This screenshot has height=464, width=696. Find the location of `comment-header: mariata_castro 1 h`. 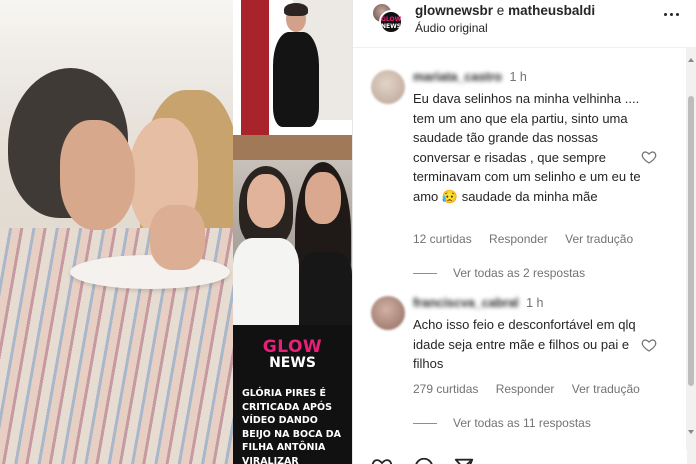

comment-header: mariata_castro 1 h is located at coordinates (470, 77).